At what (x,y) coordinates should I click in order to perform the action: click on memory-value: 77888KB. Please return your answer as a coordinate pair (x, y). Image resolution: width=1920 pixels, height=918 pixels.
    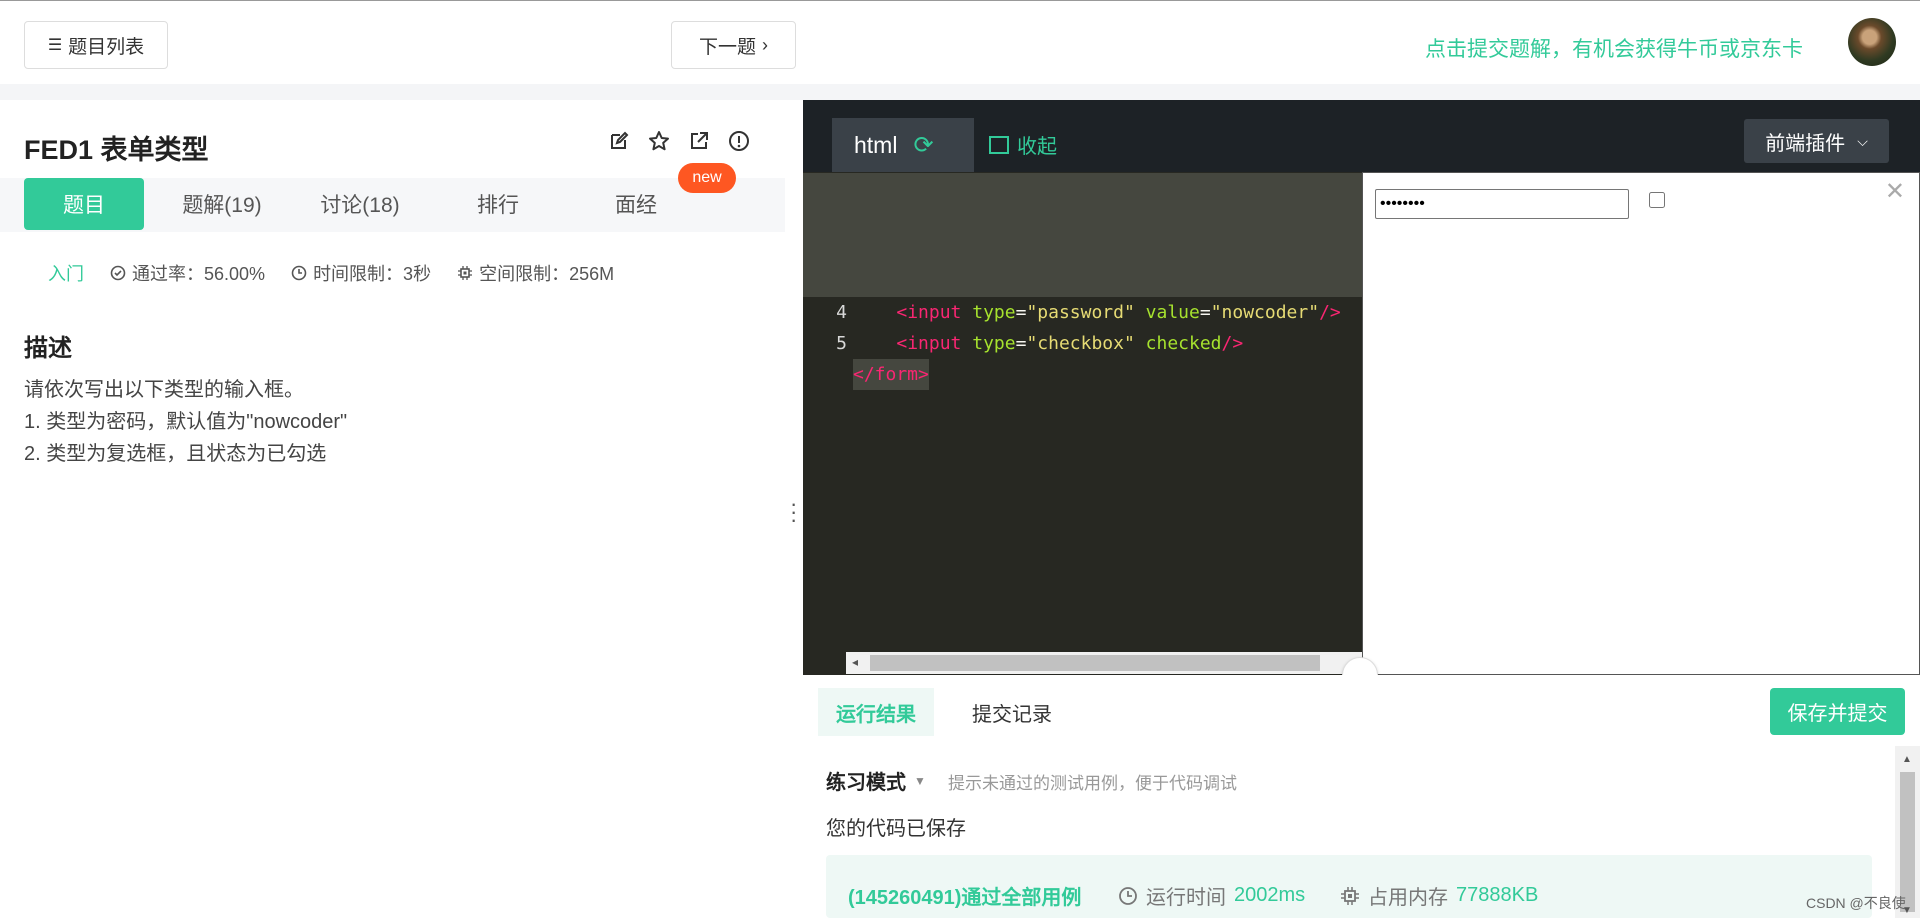
    Looking at the image, I should click on (1497, 895).